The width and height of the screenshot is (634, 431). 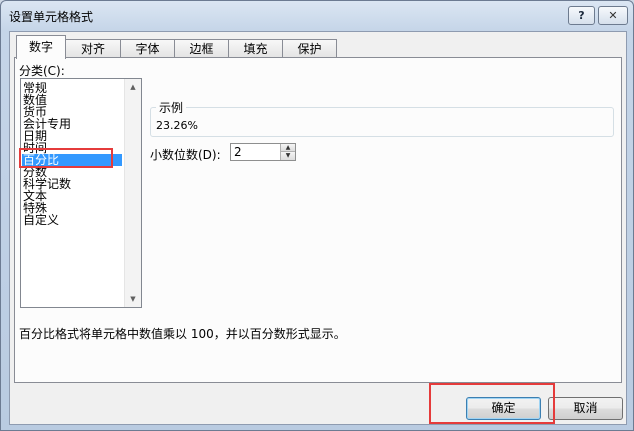 What do you see at coordinates (255, 48) in the screenshot?
I see `tab-fill: 填充` at bounding box center [255, 48].